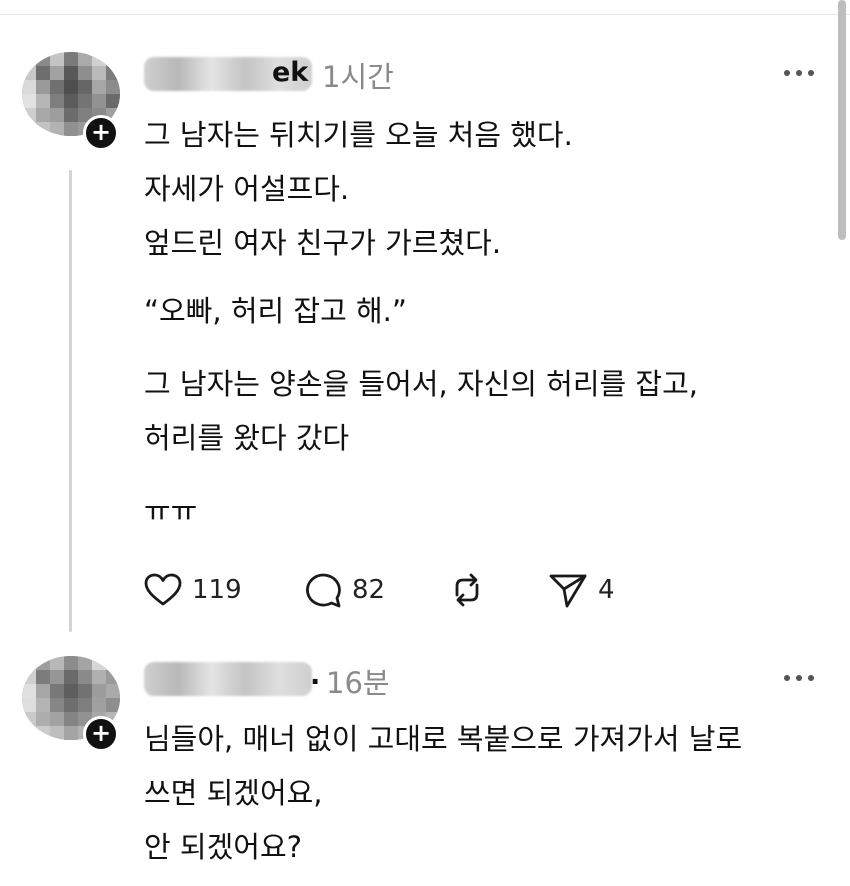 The image size is (850, 886). What do you see at coordinates (217, 590) in the screenshot?
I see `like-count: 119` at bounding box center [217, 590].